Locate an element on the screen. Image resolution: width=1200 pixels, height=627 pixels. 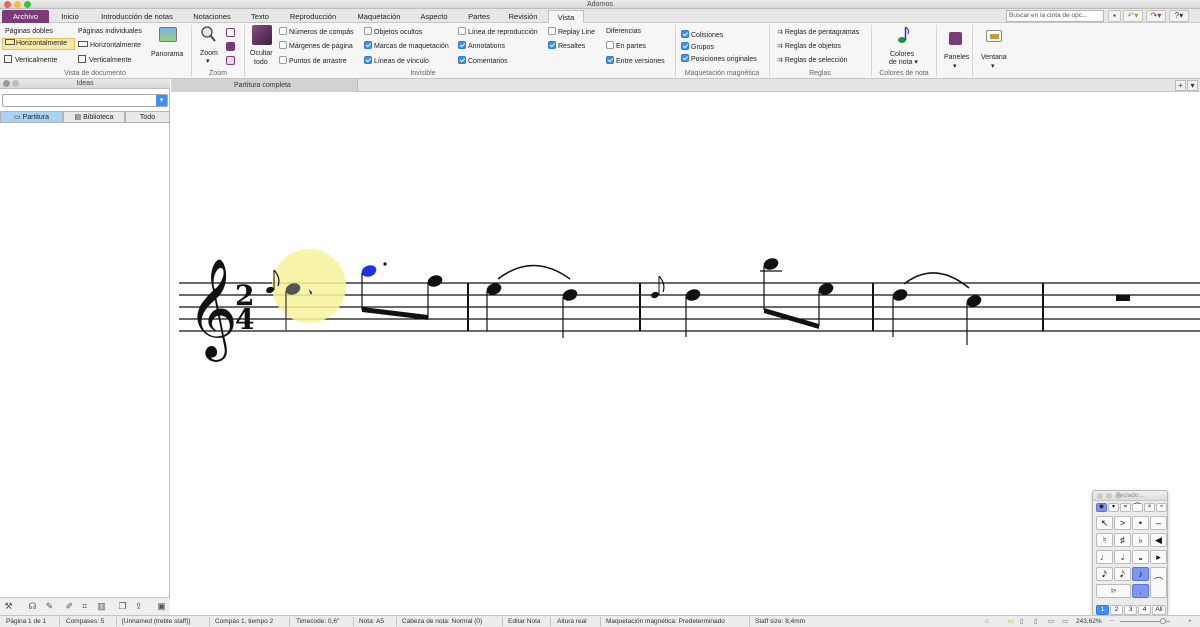
keypad-layout-3: 3 is located at coordinates (1130, 610).